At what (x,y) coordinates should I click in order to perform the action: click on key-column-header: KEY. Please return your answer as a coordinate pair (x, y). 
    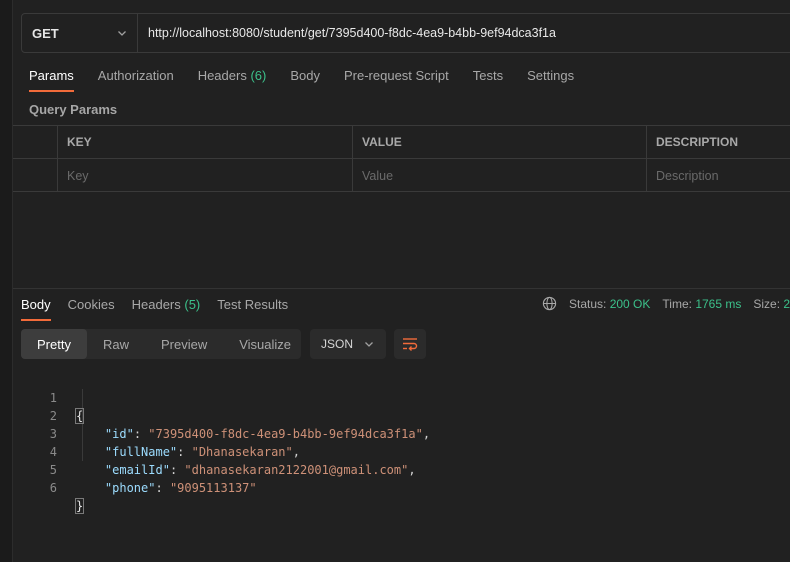
    Looking at the image, I should click on (204, 142).